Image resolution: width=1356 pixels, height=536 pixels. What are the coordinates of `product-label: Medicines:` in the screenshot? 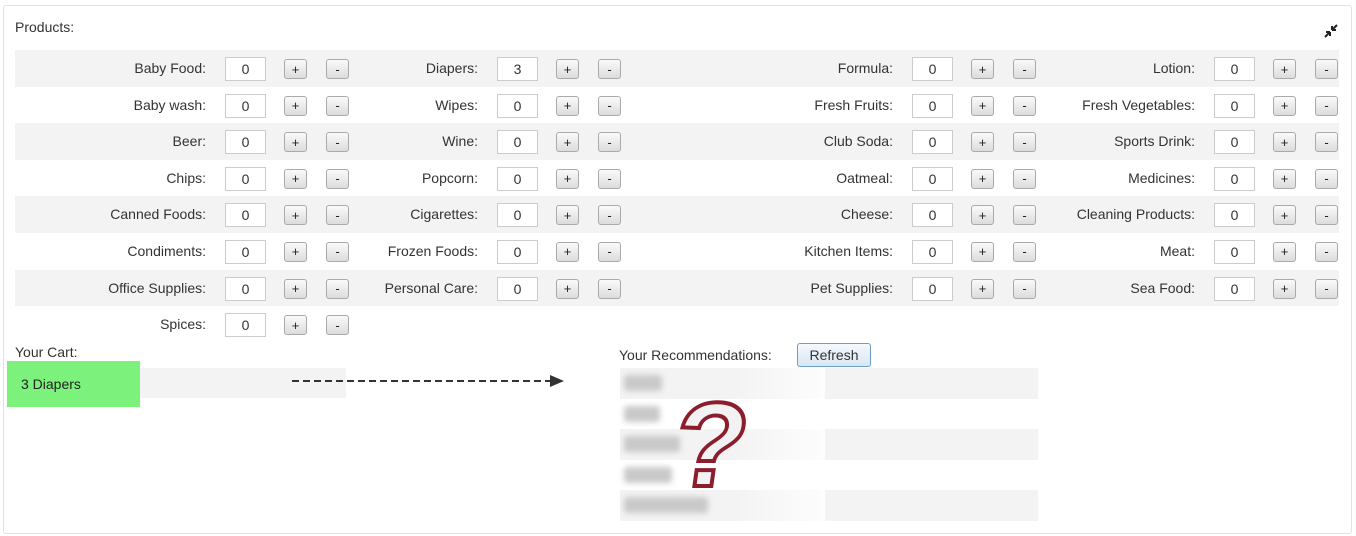 It's located at (1161, 177).